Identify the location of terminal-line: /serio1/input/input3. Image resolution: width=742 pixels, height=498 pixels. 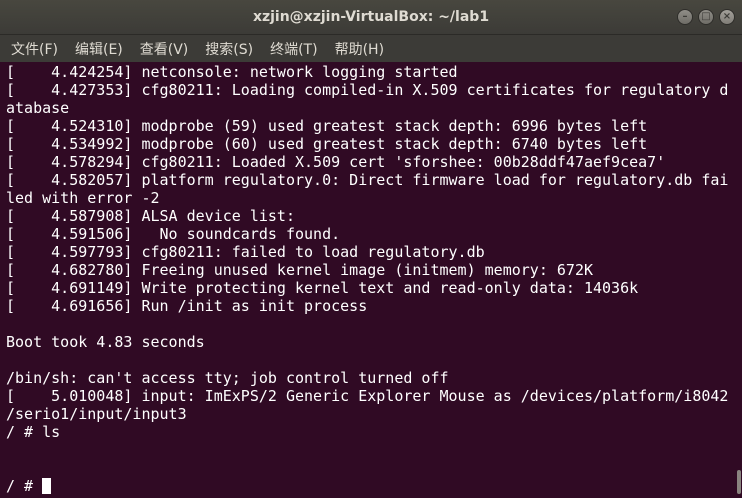
(96, 414).